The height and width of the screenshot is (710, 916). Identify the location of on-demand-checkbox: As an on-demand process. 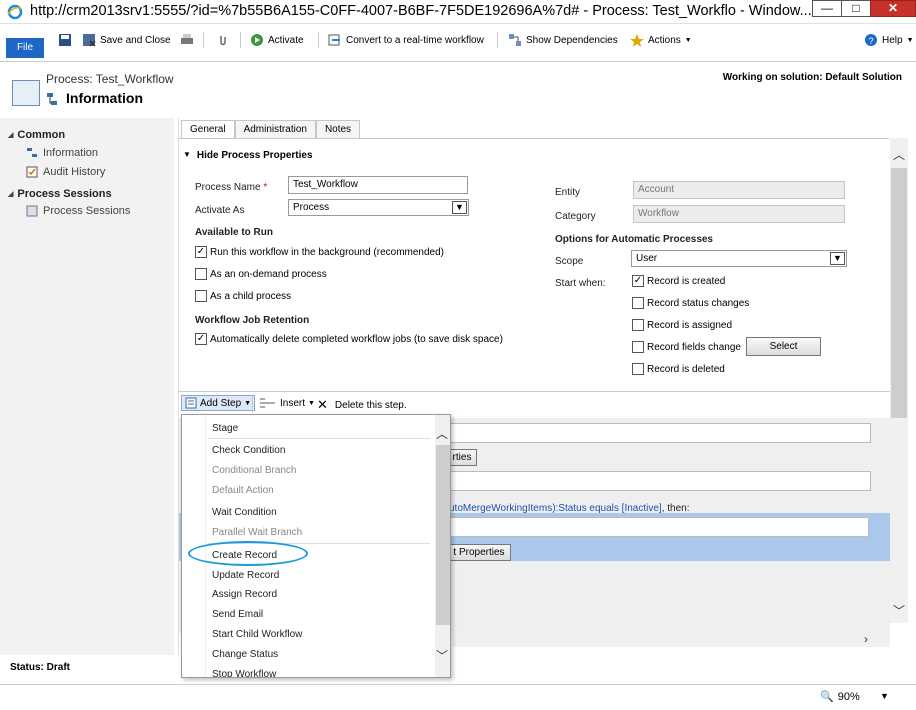
(261, 274).